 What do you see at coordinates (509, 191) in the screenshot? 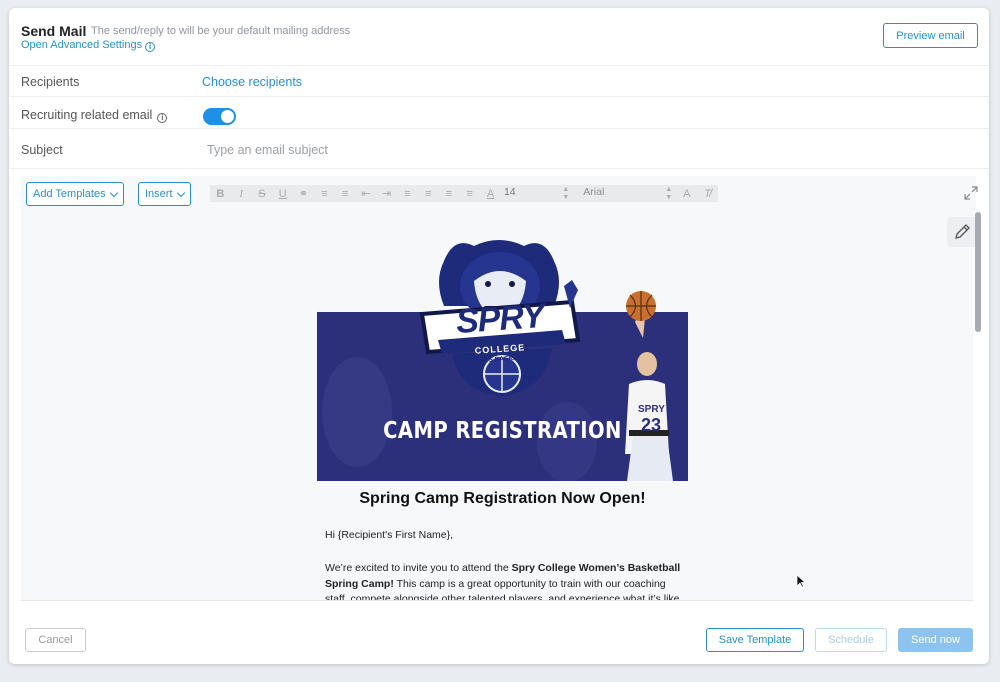
I see `font-size-value: 14` at bounding box center [509, 191].